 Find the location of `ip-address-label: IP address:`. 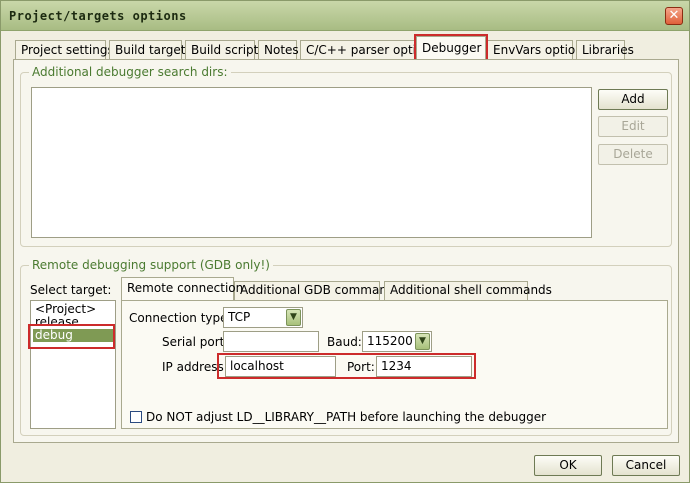

ip-address-label: IP address: is located at coordinates (195, 367).